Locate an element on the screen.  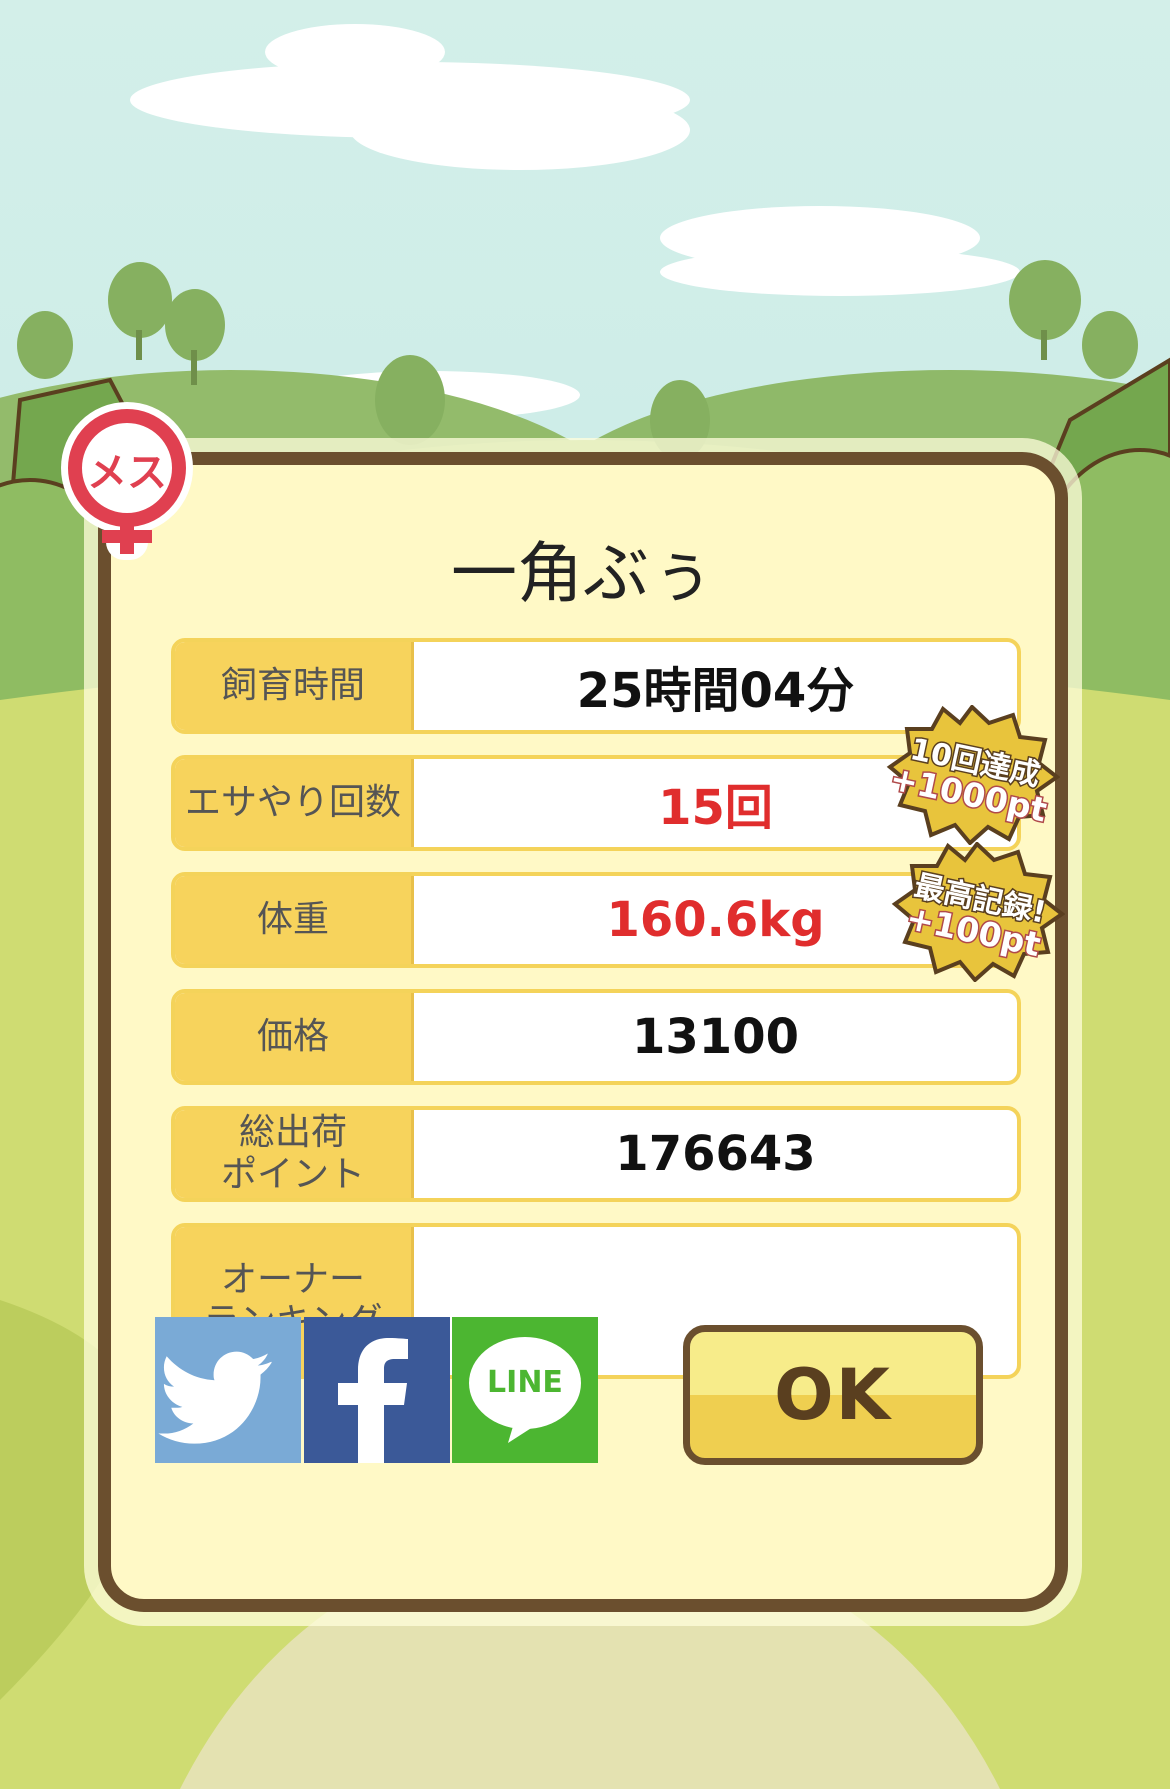
achievement-badge-feeding: 10回達成 +1000pt is located at coordinates (972, 775).